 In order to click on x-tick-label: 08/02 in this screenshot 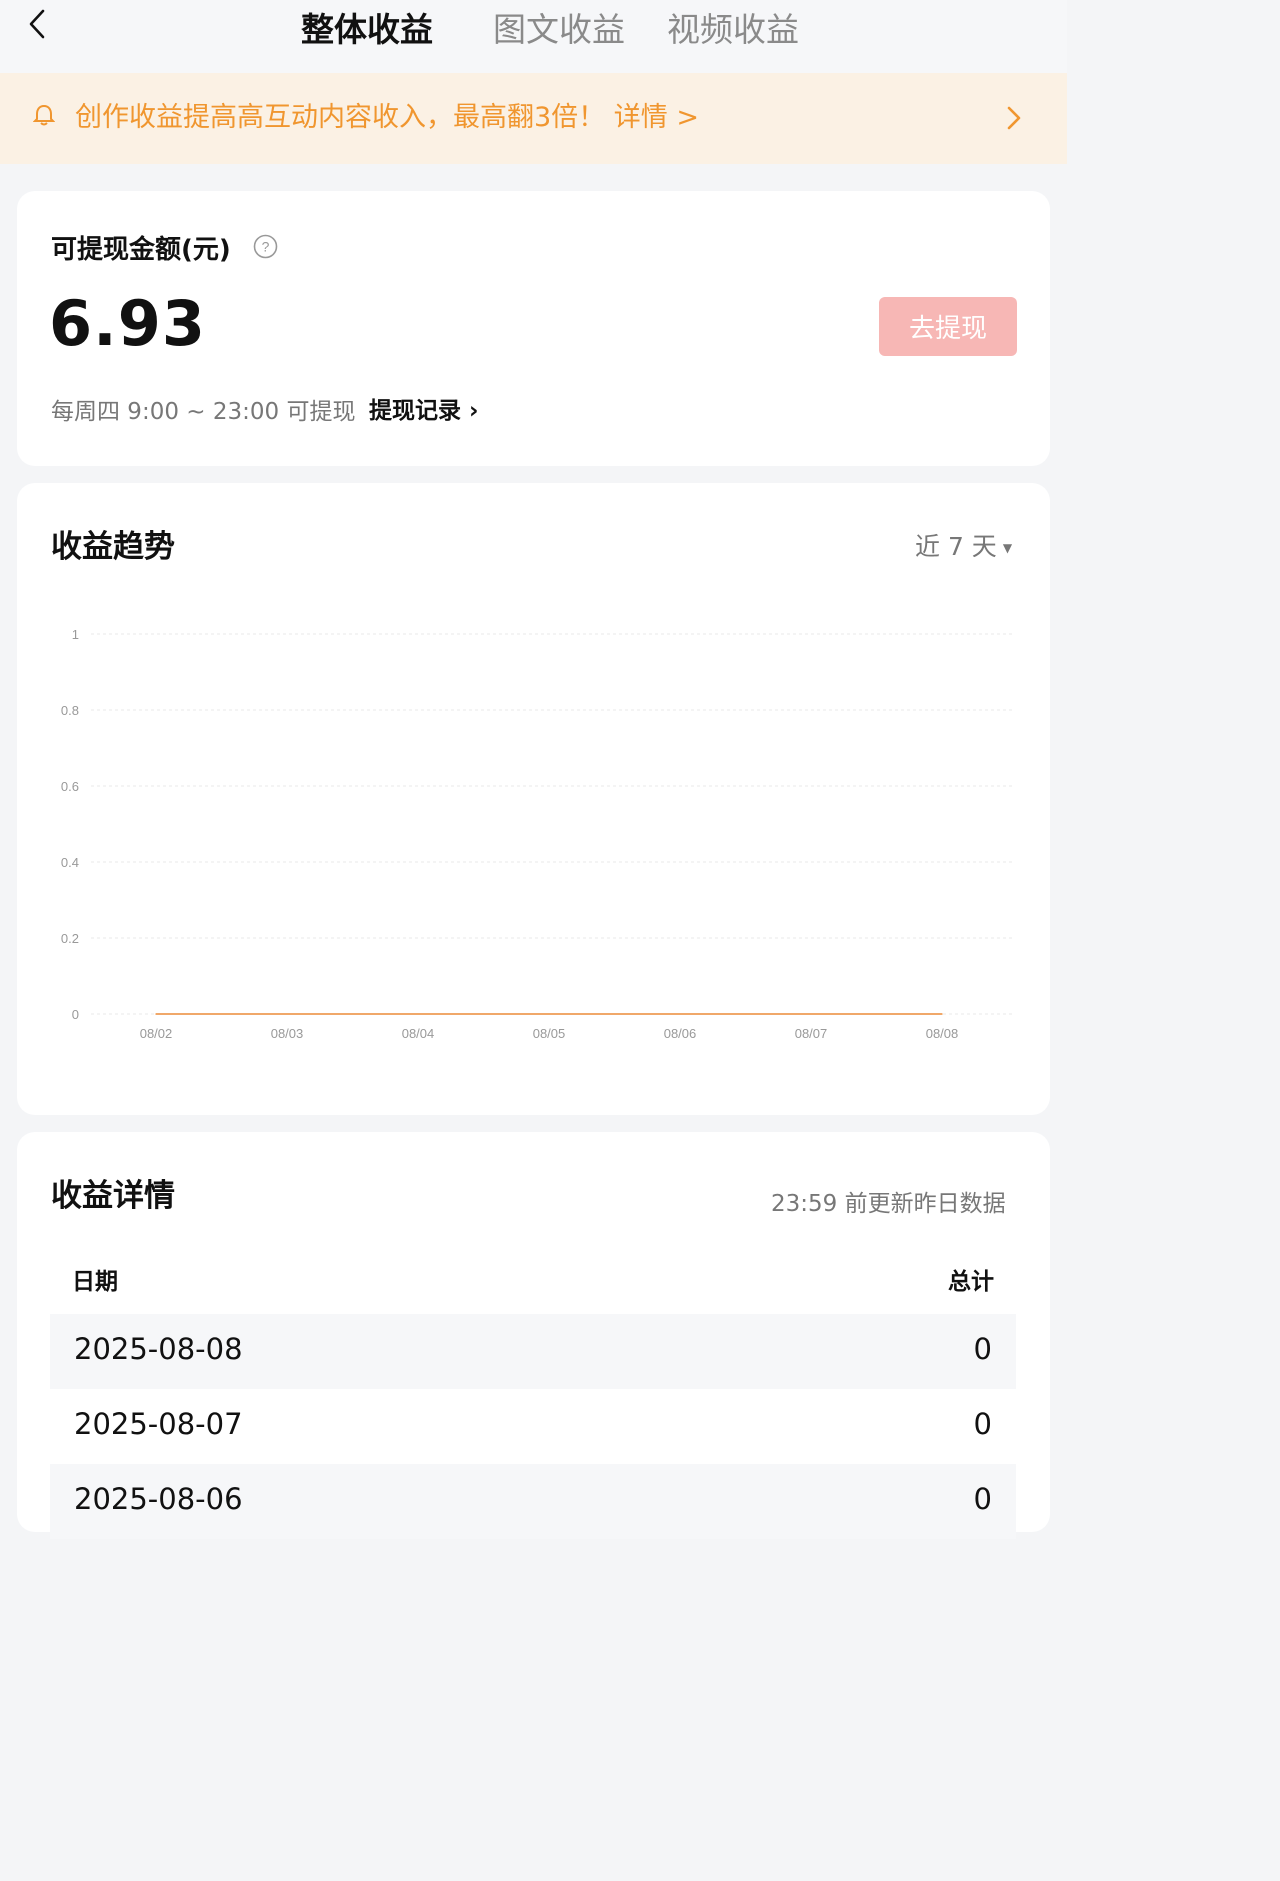, I will do `click(156, 1033)`.